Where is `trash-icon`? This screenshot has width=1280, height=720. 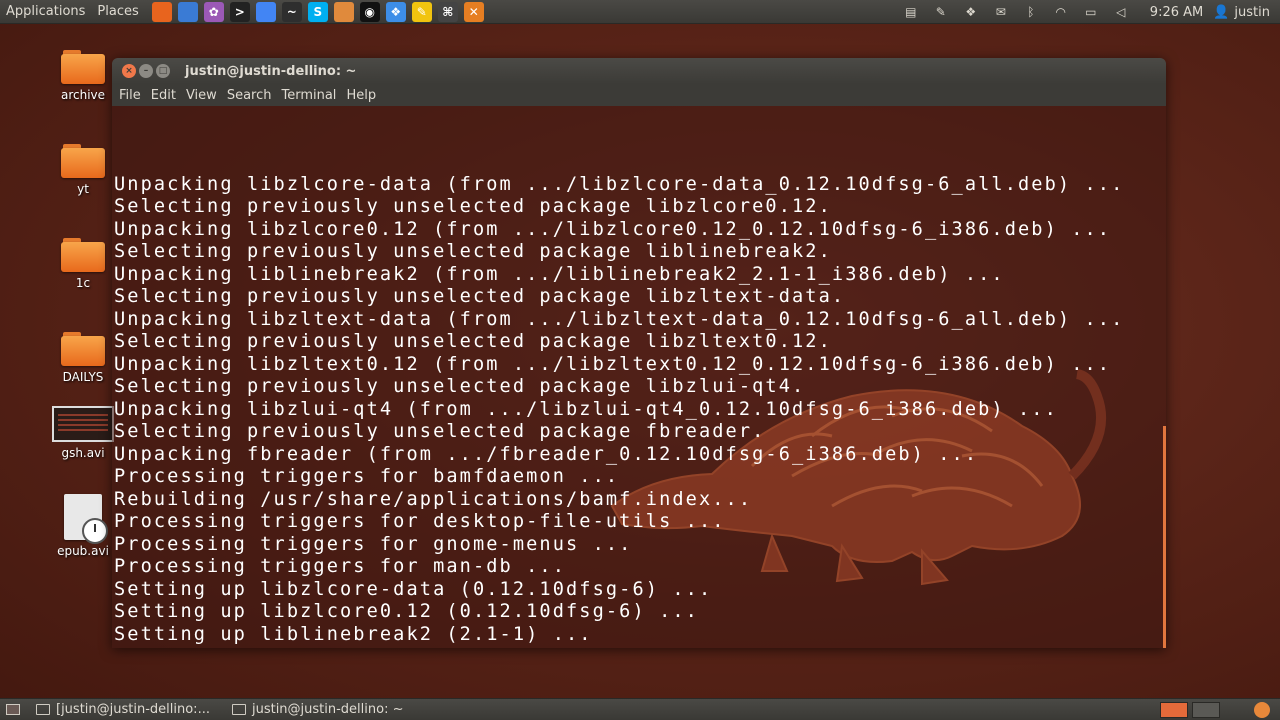 trash-icon is located at coordinates (1262, 709).